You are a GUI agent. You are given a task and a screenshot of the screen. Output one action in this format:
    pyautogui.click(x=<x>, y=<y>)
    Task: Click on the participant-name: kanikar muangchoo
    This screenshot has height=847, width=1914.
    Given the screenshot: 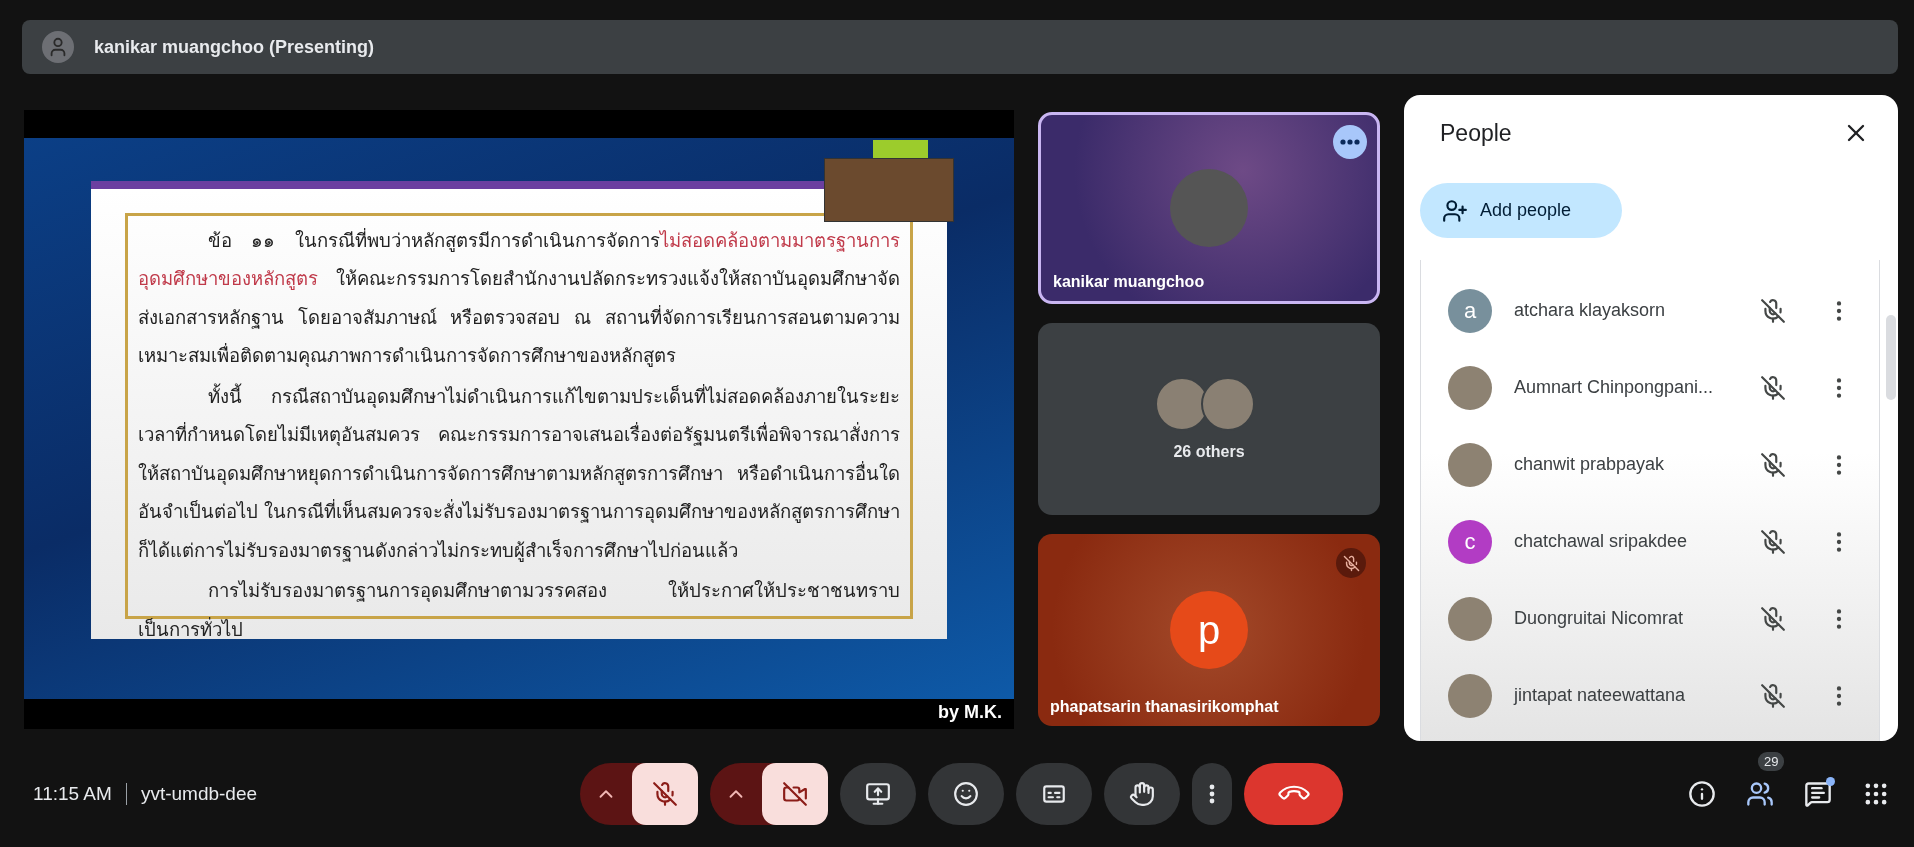 What is the action you would take?
    pyautogui.click(x=1129, y=282)
    